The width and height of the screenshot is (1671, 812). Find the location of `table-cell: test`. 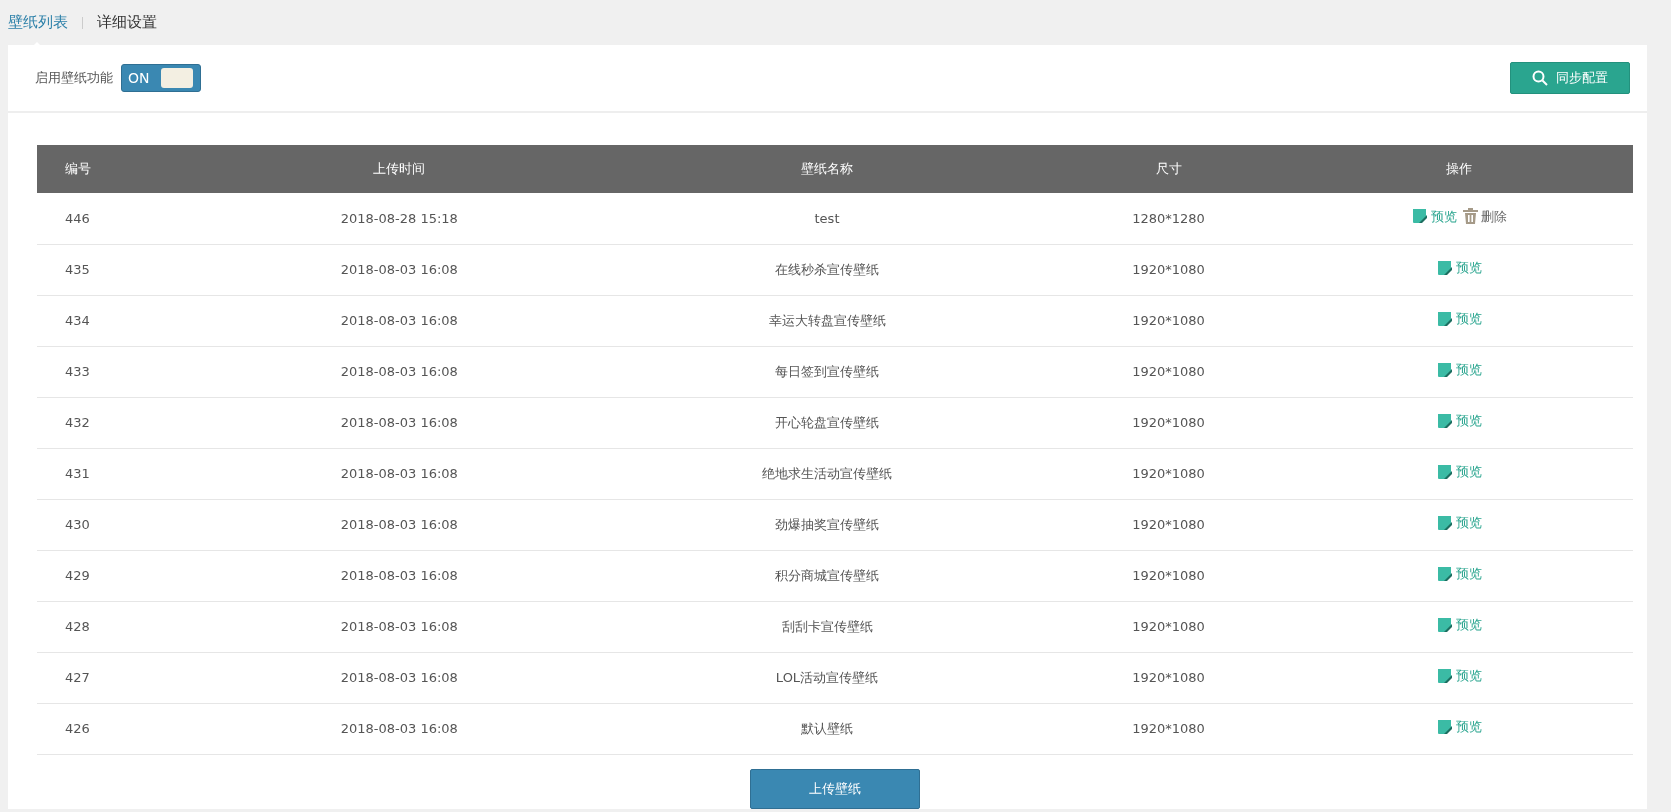

table-cell: test is located at coordinates (827, 218).